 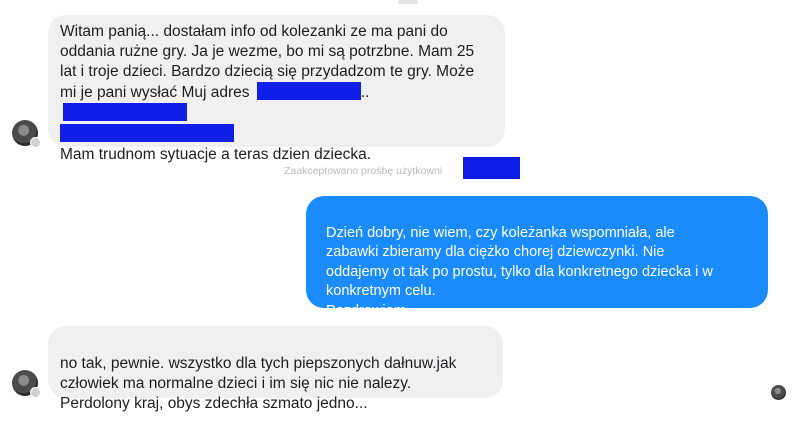 I want to click on system-notice: Zaakceptowano prośbę użytkowni, so click(x=363, y=171).